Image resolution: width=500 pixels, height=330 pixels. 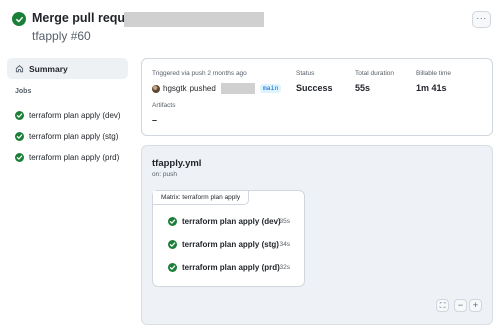 What do you see at coordinates (284, 267) in the screenshot?
I see `matrix-job-duration: 32s` at bounding box center [284, 267].